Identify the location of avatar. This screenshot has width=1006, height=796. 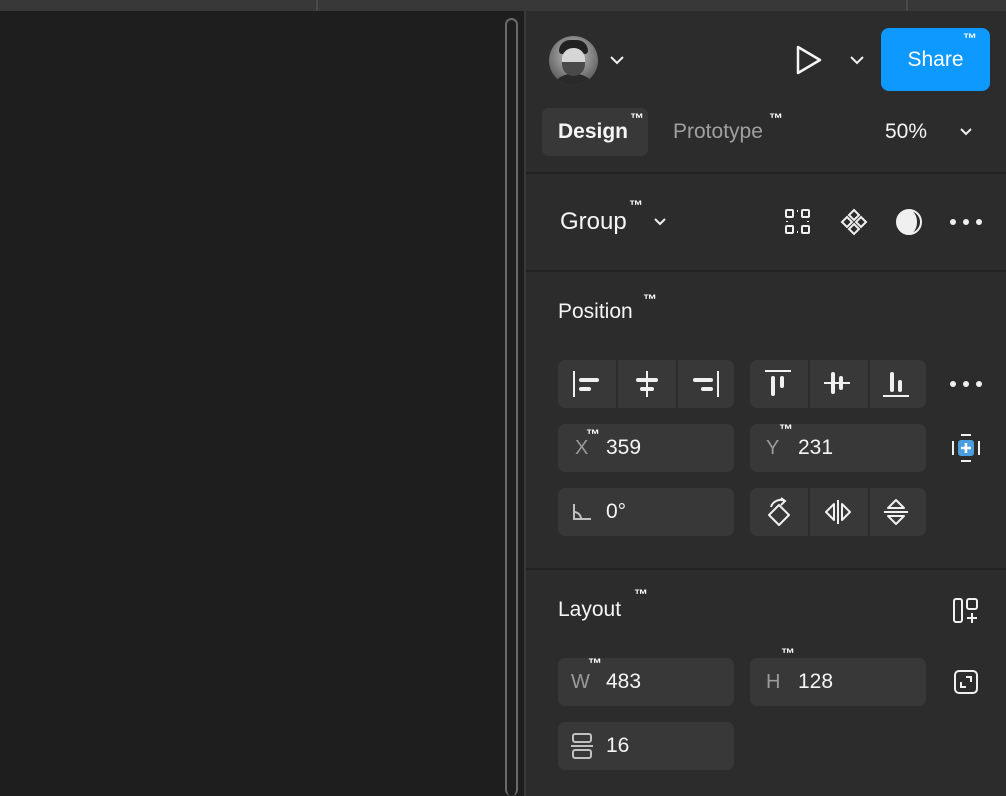
(573, 60).